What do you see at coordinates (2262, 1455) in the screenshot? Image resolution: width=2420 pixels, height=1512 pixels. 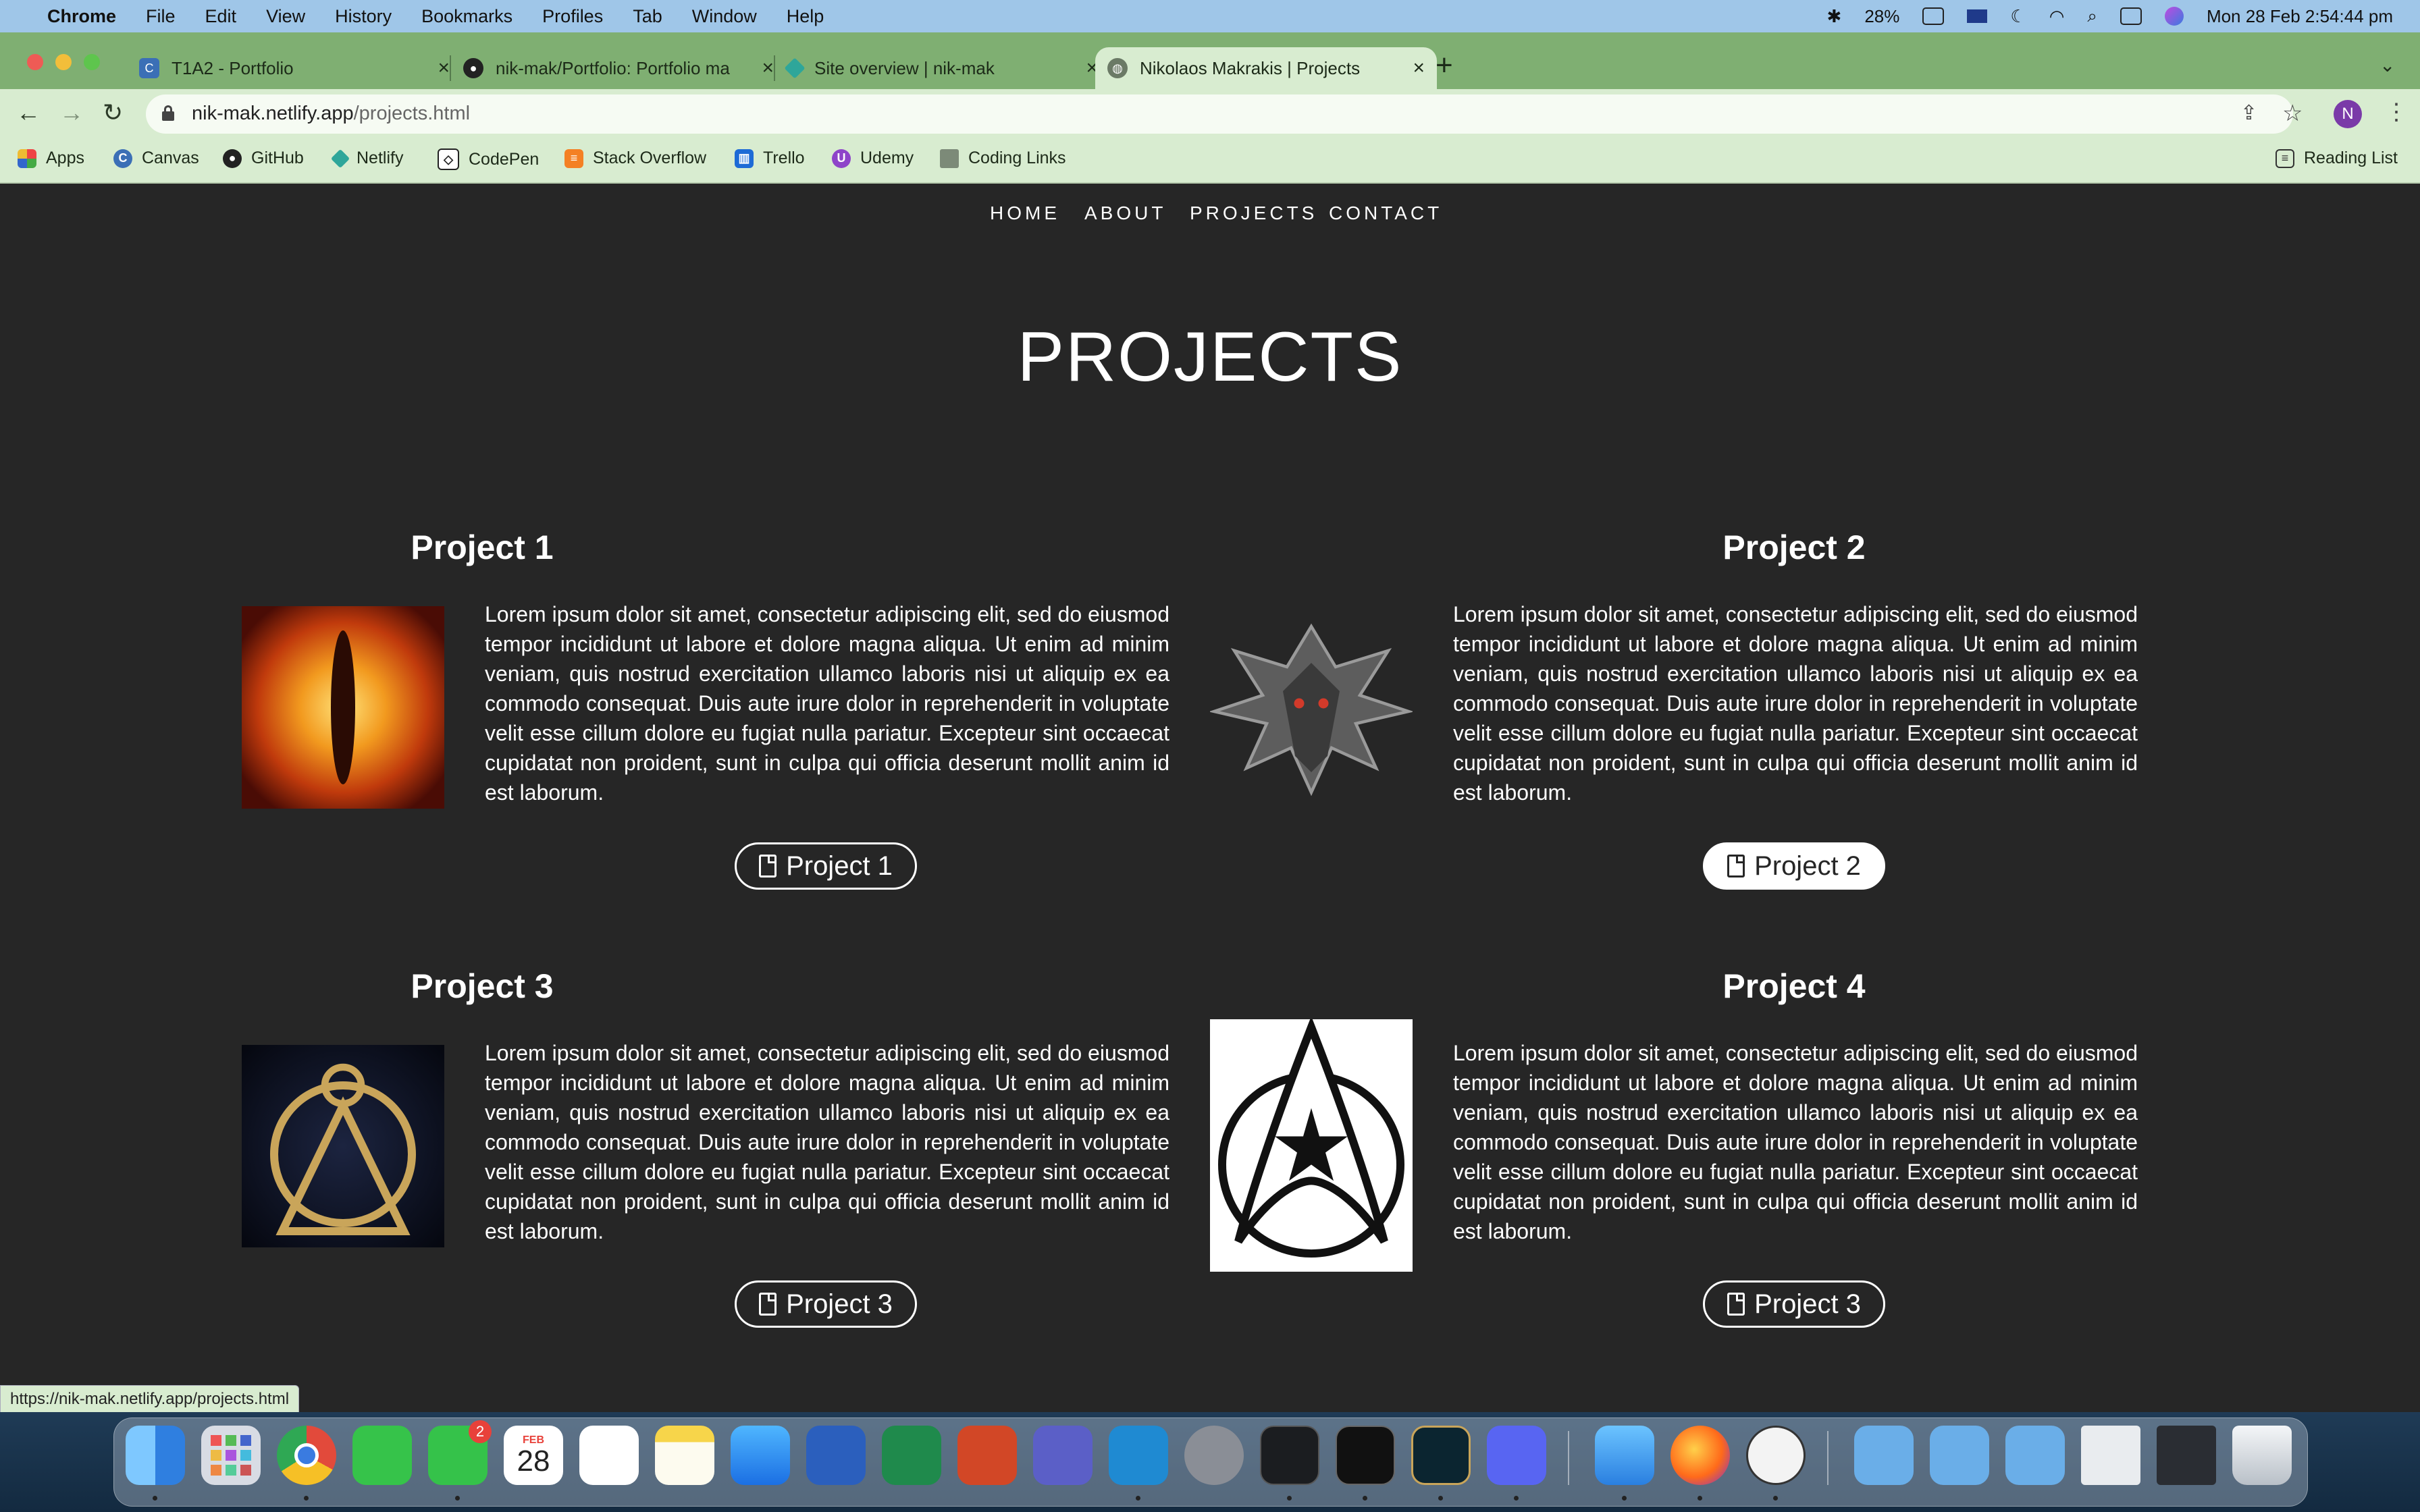 I see `trash-icon` at bounding box center [2262, 1455].